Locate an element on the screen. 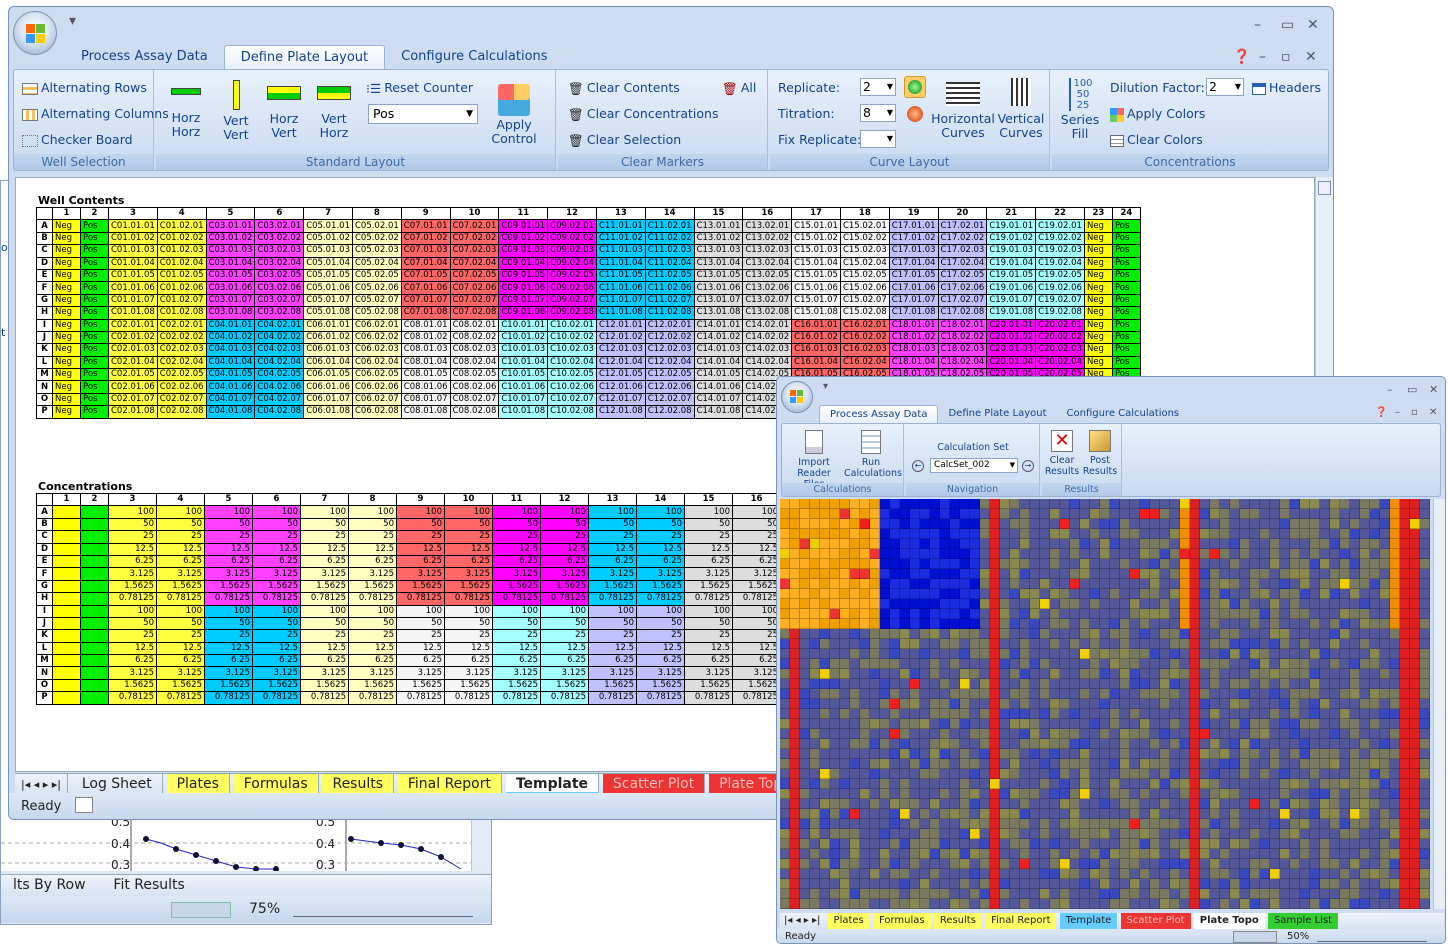 The image size is (1448, 947). fix-replicate-select: ▼ is located at coordinates (878, 139).